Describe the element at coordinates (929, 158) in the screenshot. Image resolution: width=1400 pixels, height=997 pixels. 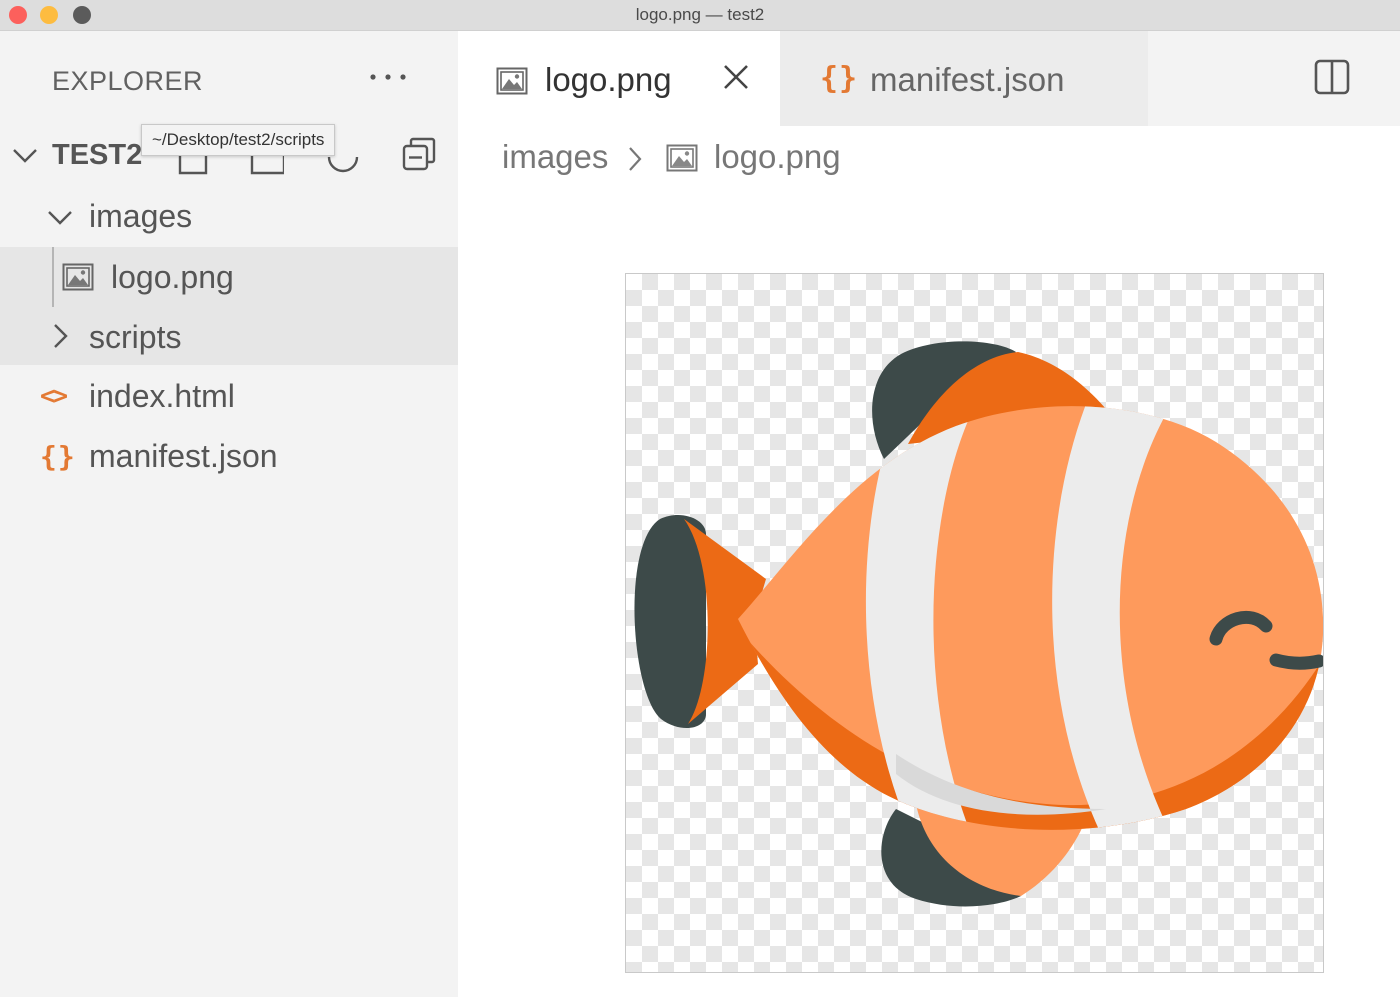
I see `breadcrumb: images logo.png` at that location.